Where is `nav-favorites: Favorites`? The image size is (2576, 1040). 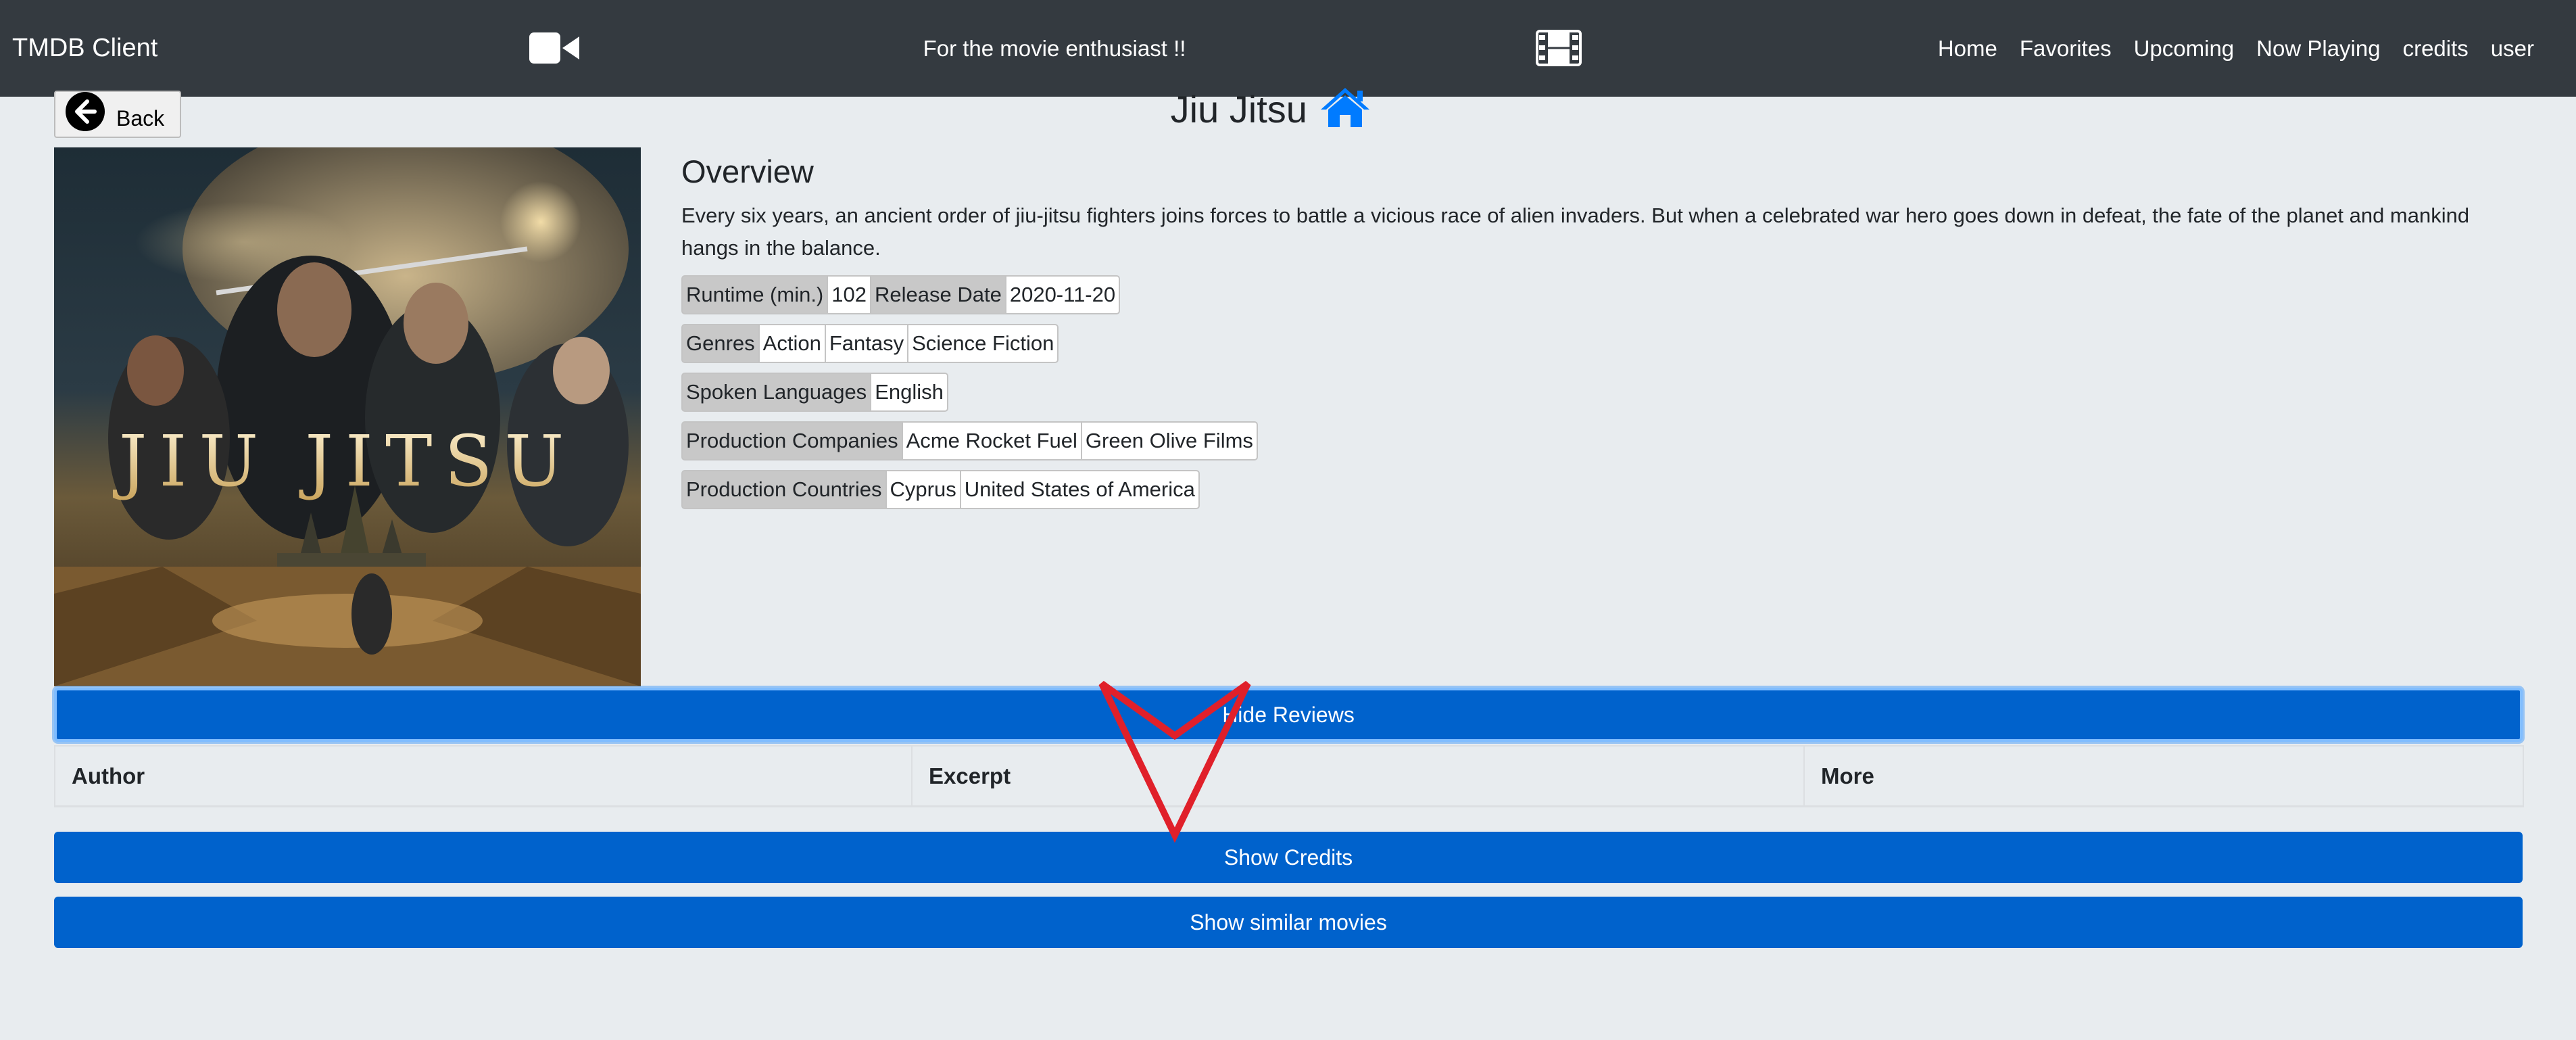 nav-favorites: Favorites is located at coordinates (2066, 49).